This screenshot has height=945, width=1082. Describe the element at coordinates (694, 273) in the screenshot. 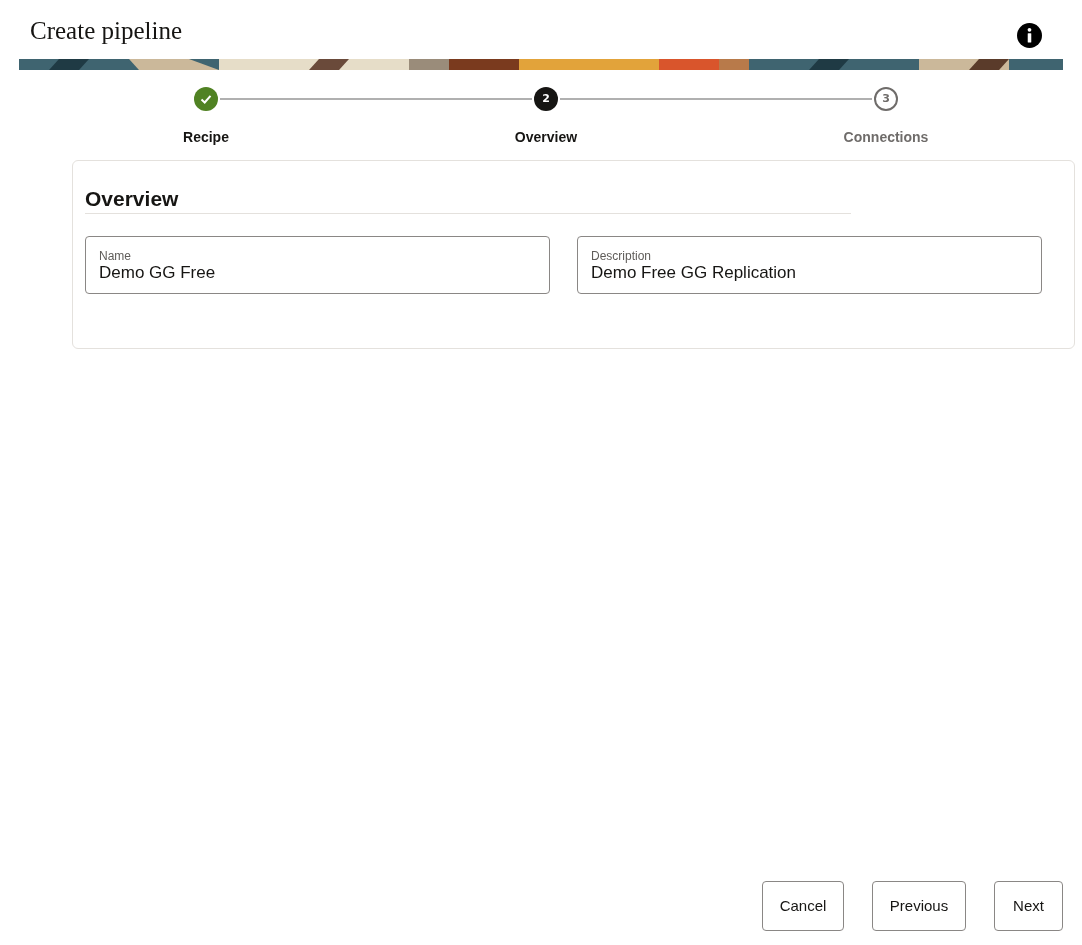

I see `field-value: Demo Free GG Replication` at that location.